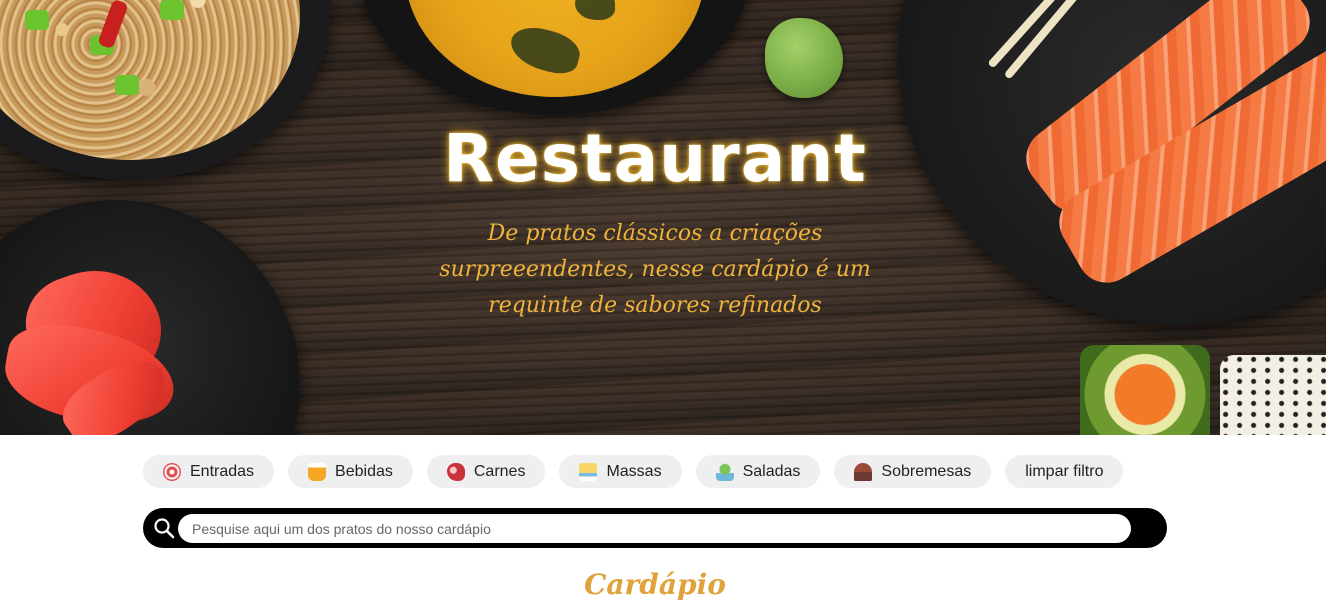  I want to click on filter-label: Entradas, so click(222, 471).